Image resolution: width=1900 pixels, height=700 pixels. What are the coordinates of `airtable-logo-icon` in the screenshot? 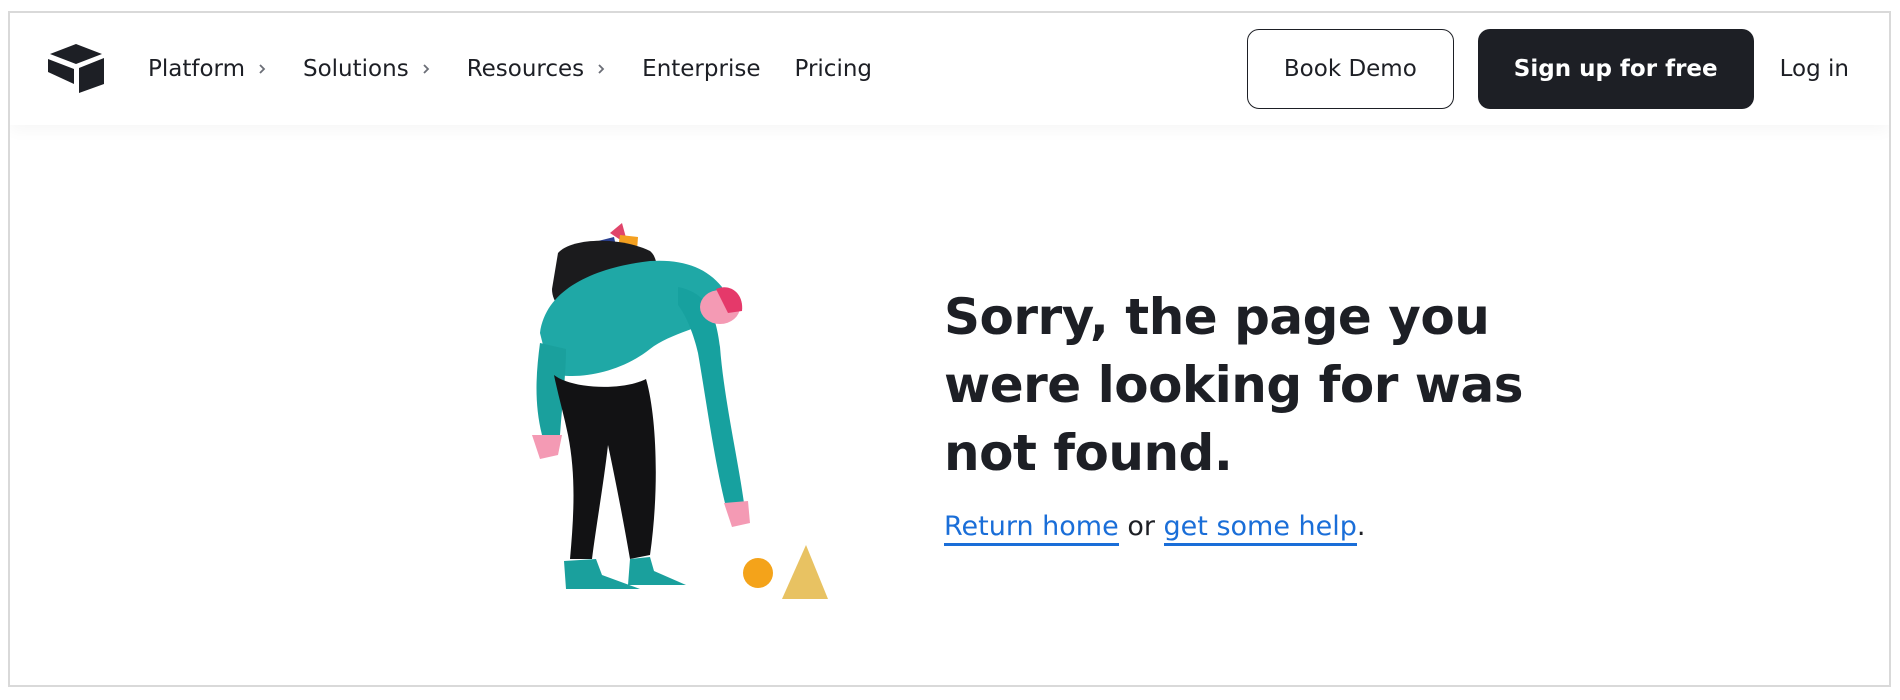 It's located at (76, 68).